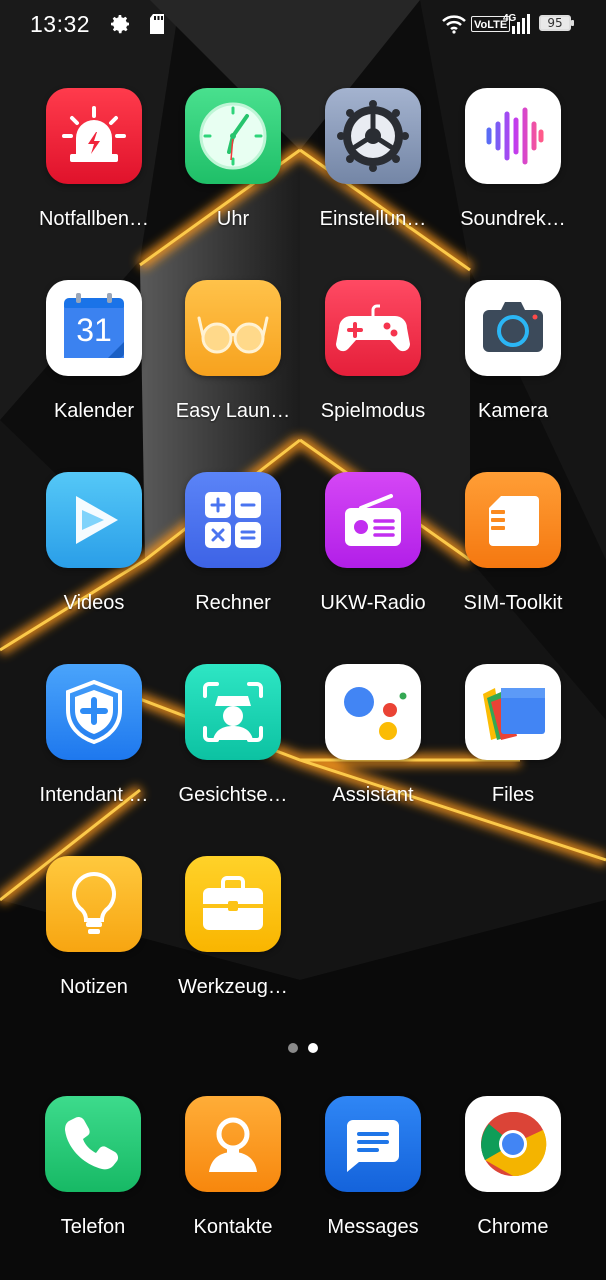 This screenshot has height=1280, width=606. Describe the element at coordinates (373, 411) in the screenshot. I see `app-label: Spielmodus` at that location.